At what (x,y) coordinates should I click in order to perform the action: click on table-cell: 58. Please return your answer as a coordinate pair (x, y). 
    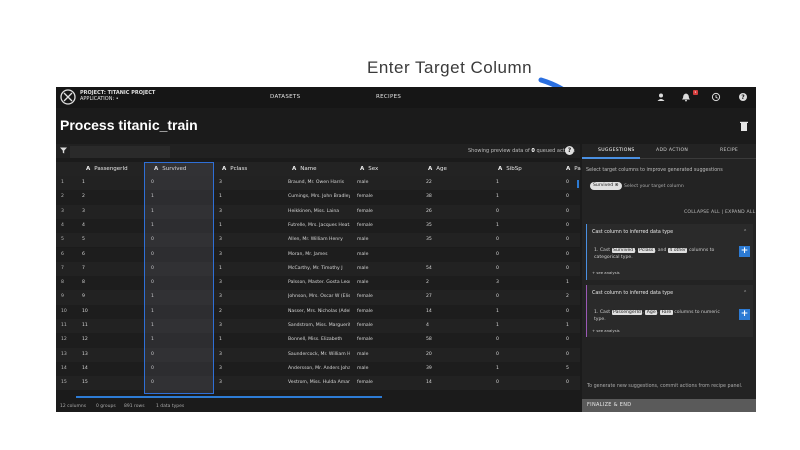
    Looking at the image, I should click on (457, 340).